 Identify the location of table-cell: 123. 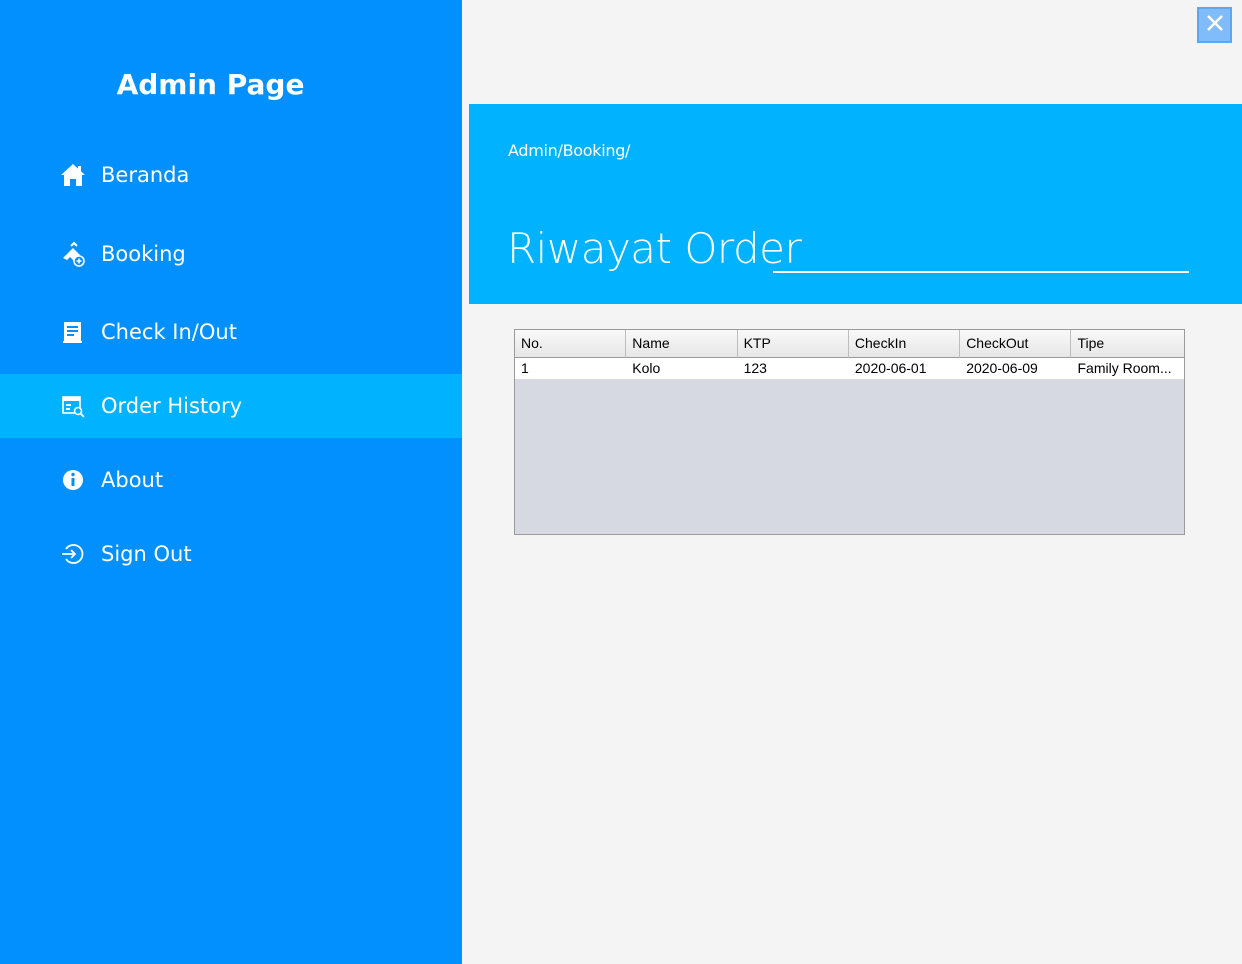
(755, 368).